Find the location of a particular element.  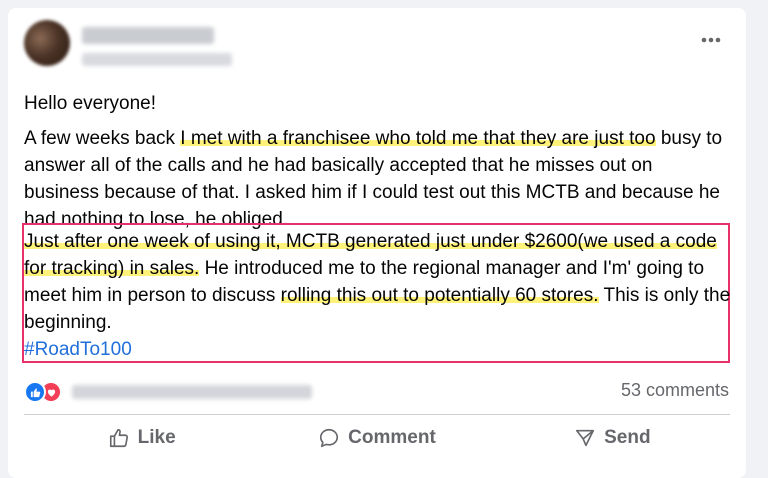

reactions-summary is located at coordinates (168, 392).